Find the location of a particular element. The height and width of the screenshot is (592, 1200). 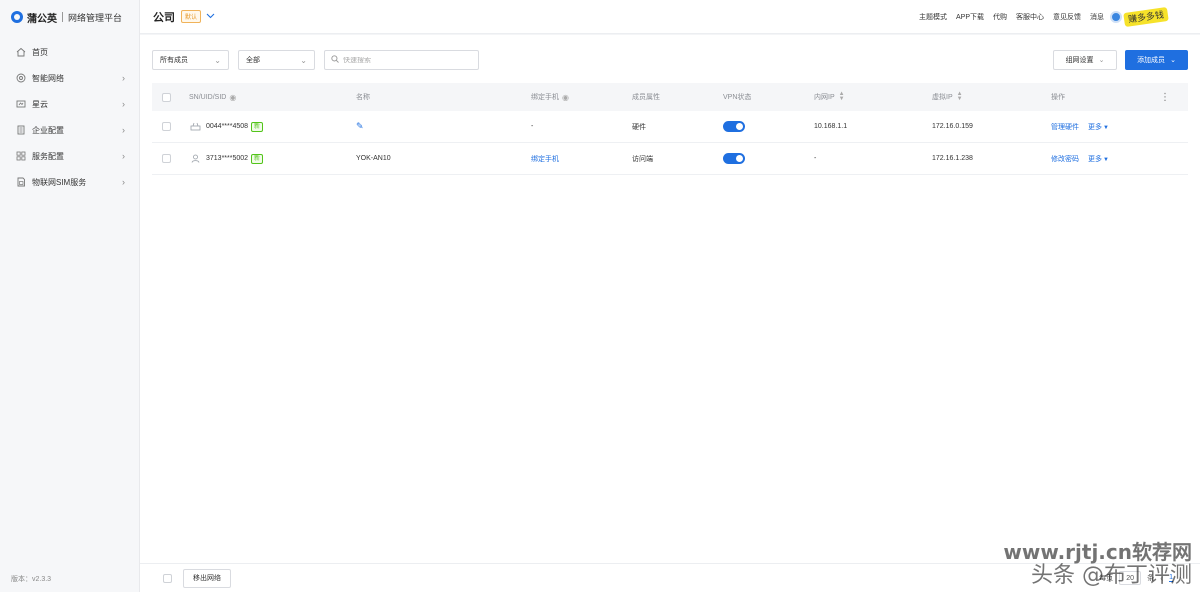

name-value: YOK-AN10 is located at coordinates (373, 158).